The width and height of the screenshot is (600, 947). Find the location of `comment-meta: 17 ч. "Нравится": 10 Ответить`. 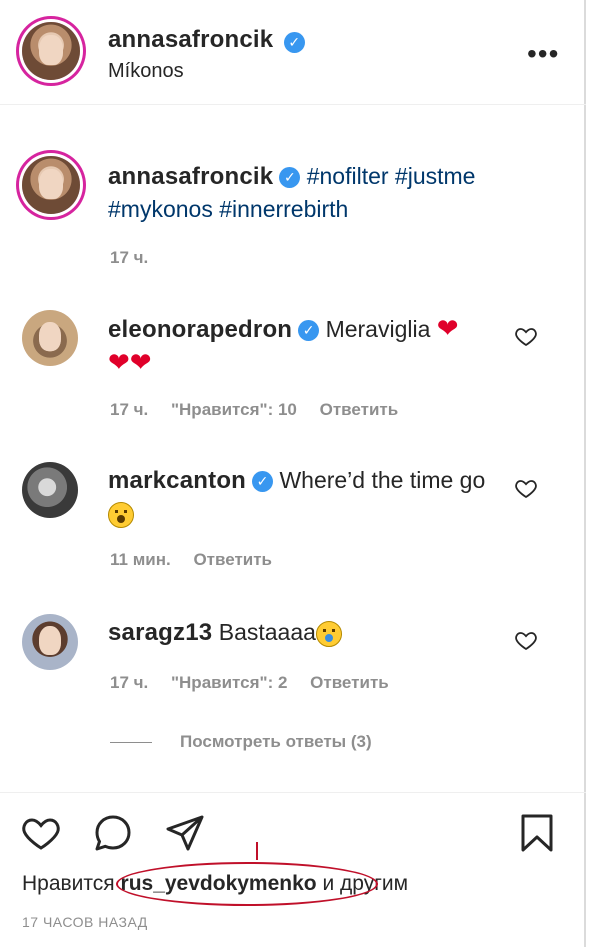

comment-meta: 17 ч. "Нравится": 10 Ответить is located at coordinates (254, 410).